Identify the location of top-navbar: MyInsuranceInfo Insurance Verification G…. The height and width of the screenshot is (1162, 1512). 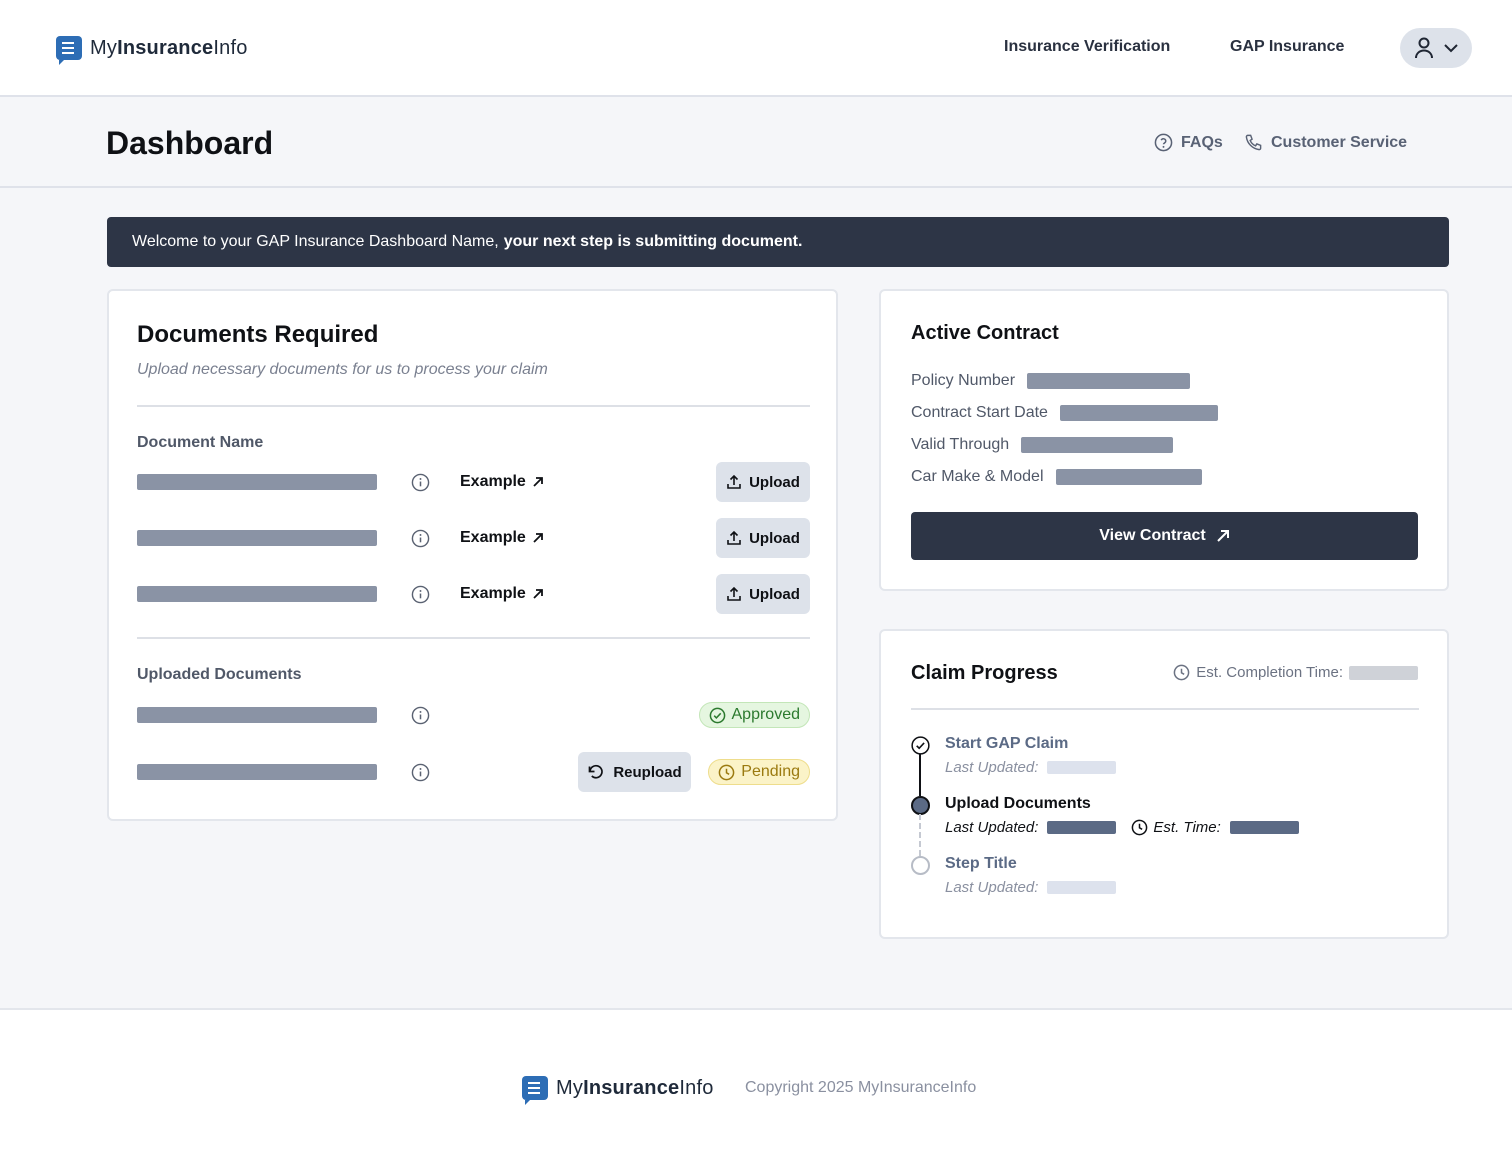
(756, 48).